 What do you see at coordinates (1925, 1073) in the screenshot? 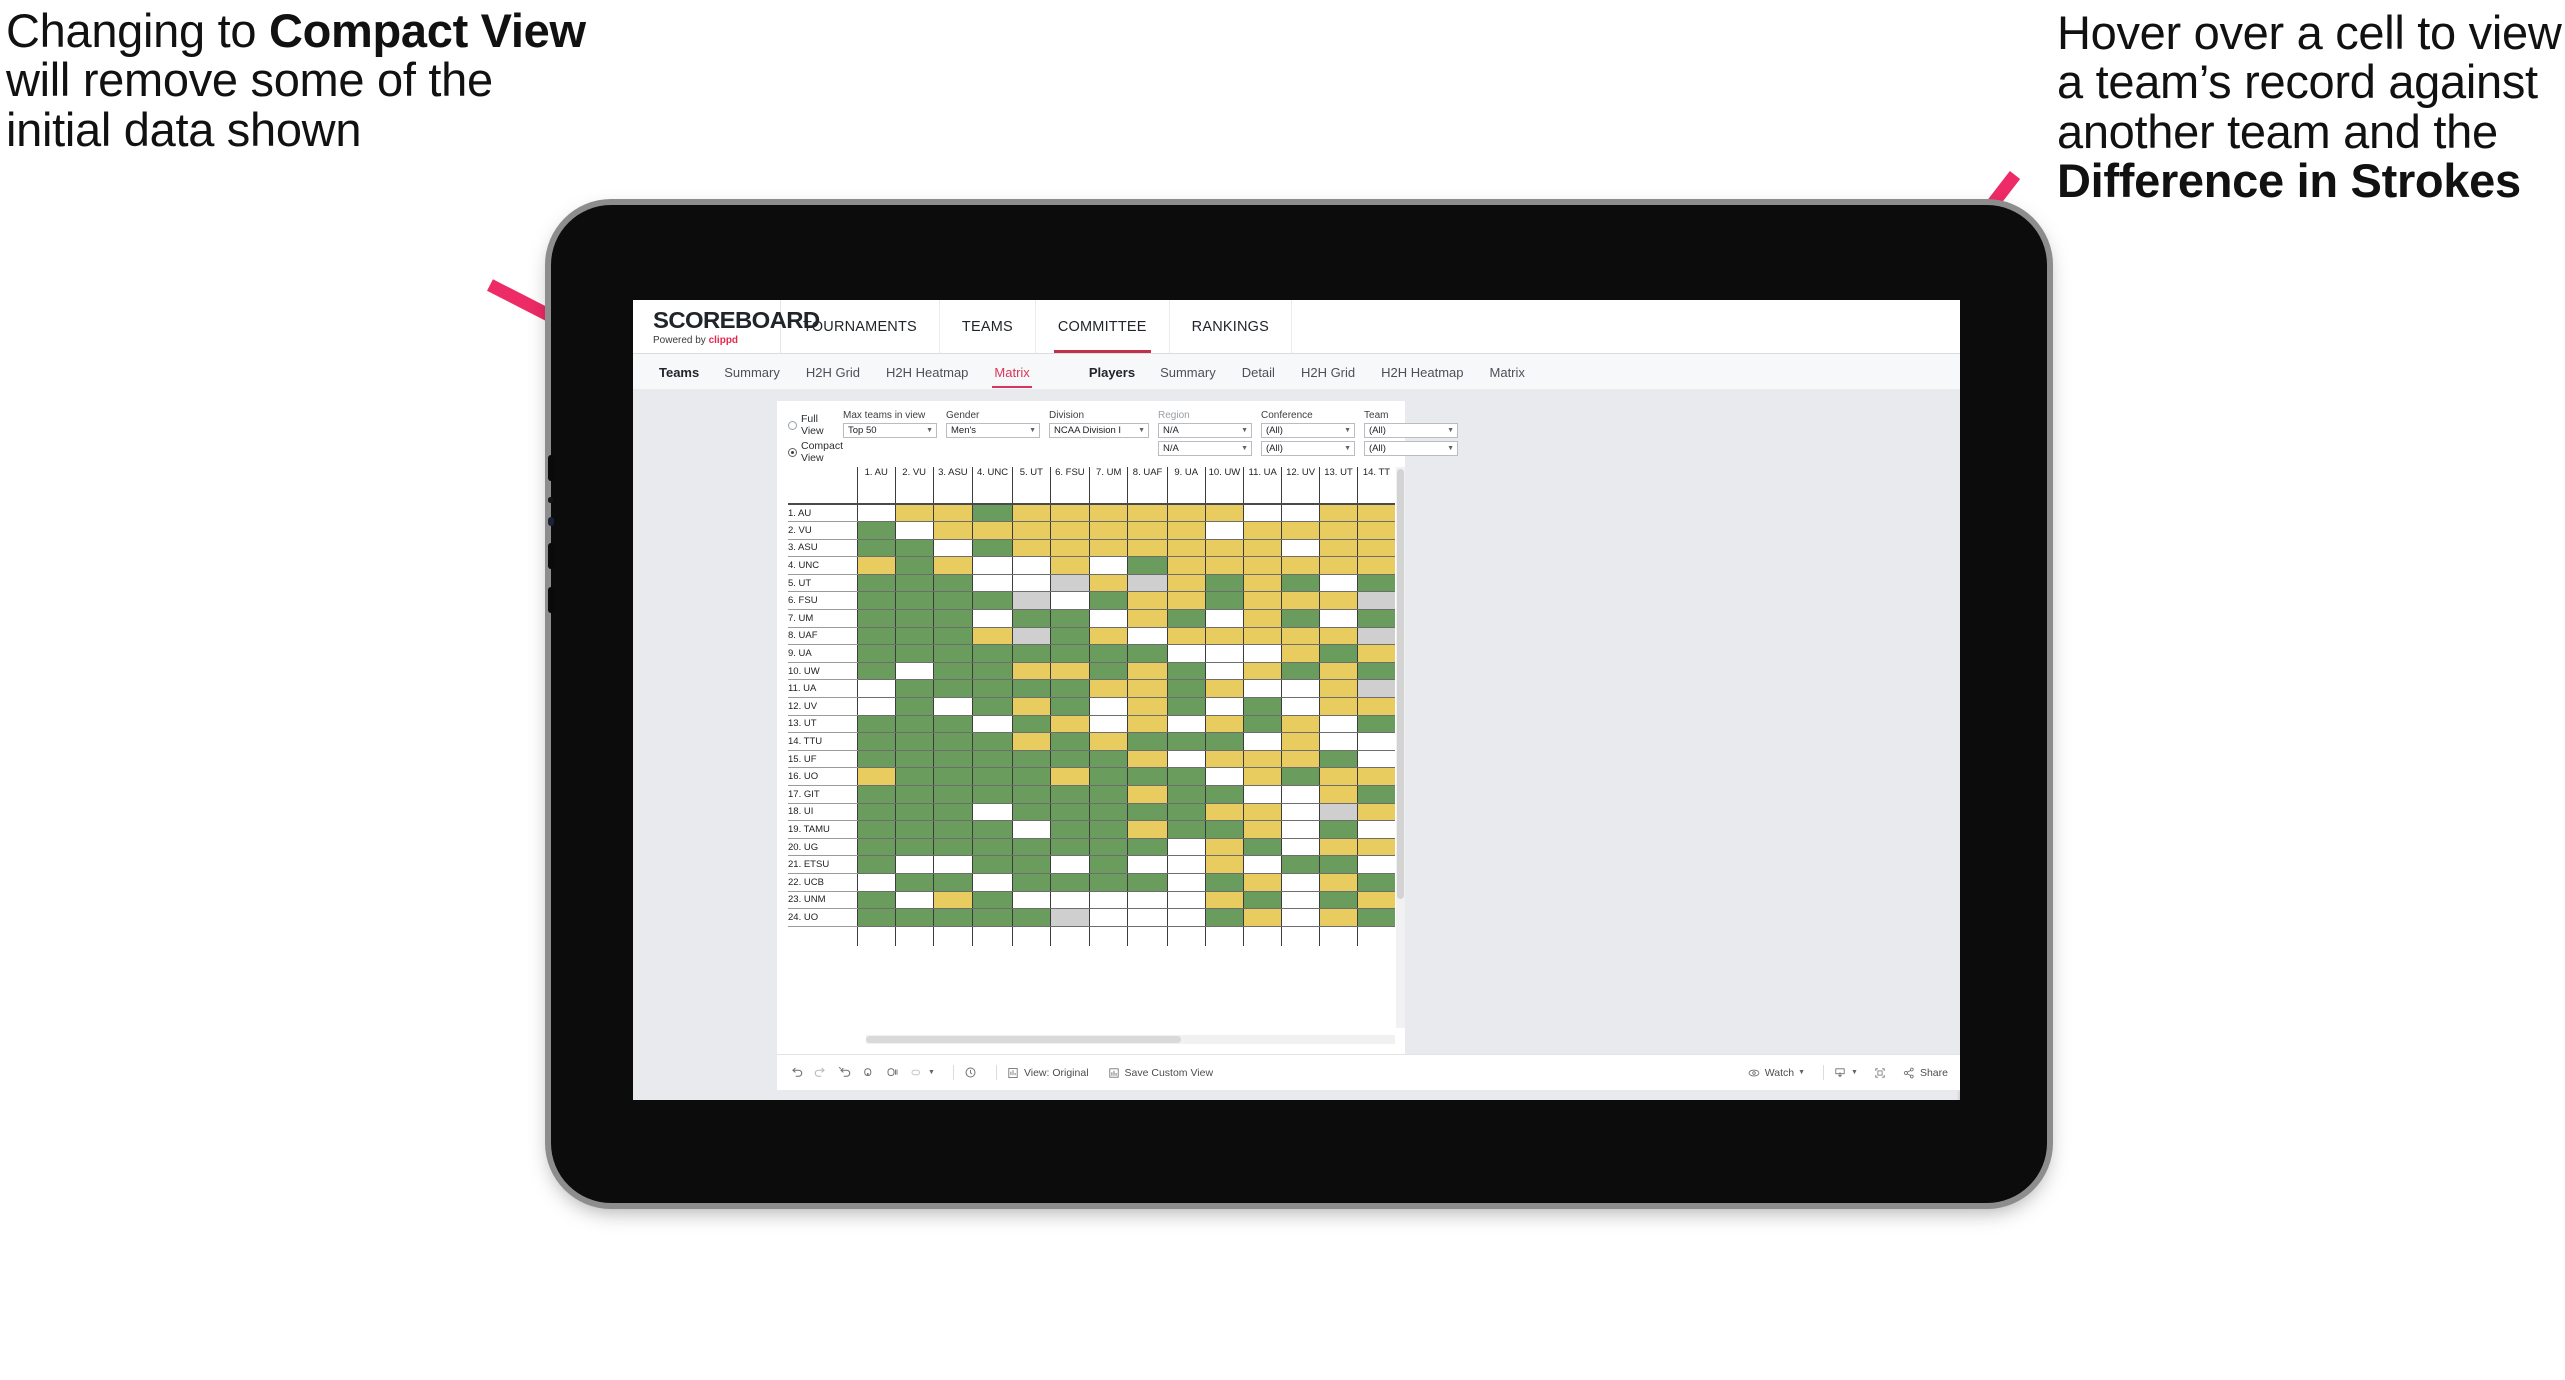
I see `share-button: Share` at bounding box center [1925, 1073].